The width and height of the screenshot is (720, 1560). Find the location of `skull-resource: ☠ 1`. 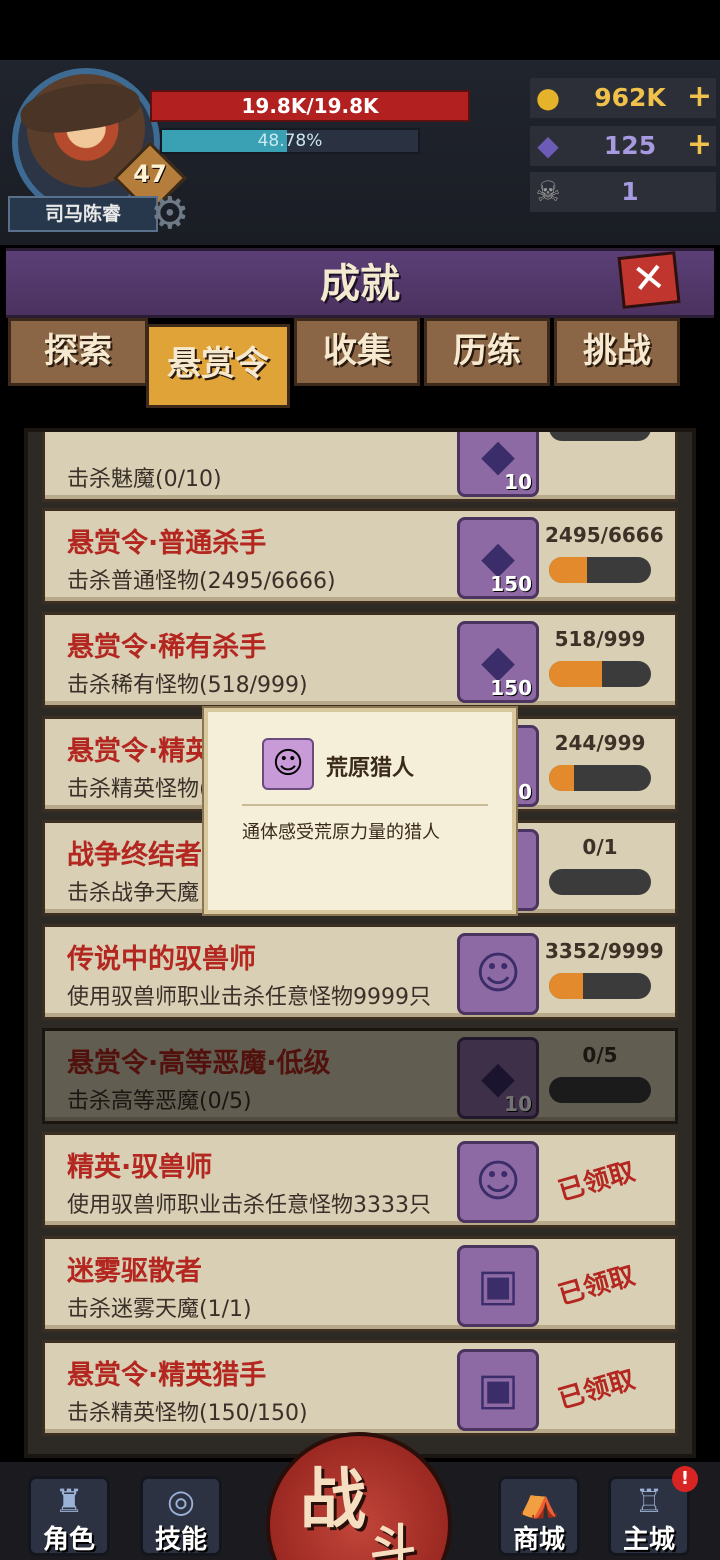

skull-resource: ☠ 1 is located at coordinates (623, 192).